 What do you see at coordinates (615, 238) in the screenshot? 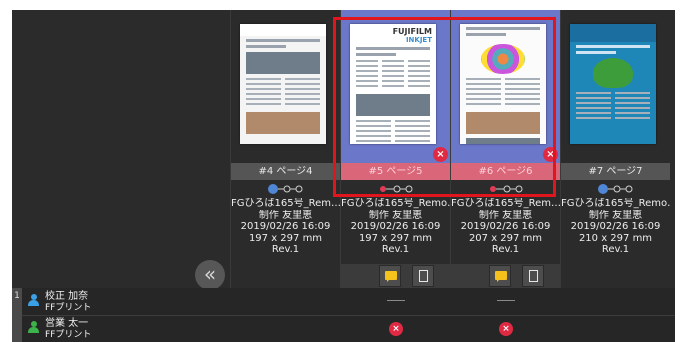
I see `page-size: 210 x 297 mm` at bounding box center [615, 238].